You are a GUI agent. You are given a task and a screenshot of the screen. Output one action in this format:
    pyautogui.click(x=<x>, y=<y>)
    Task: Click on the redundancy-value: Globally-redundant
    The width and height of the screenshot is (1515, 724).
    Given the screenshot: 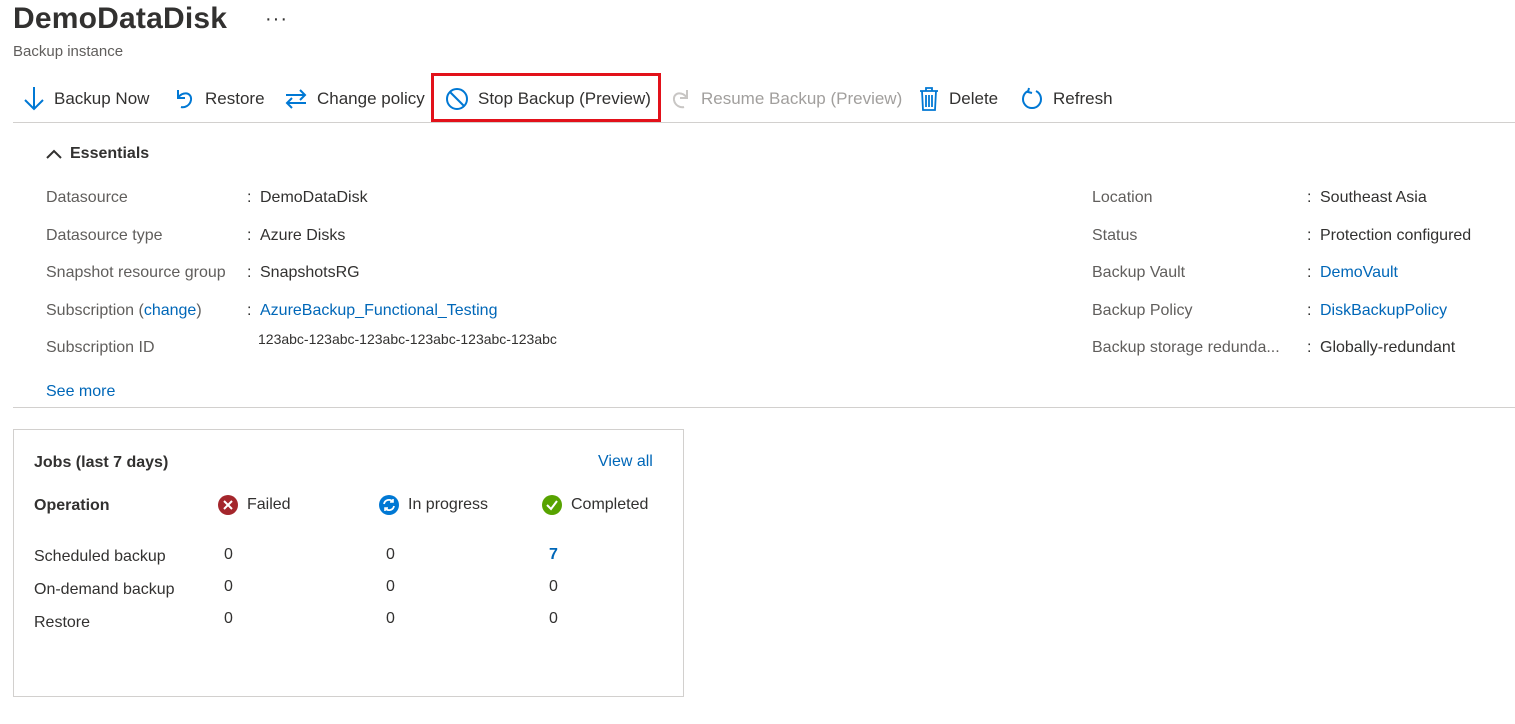 What is the action you would take?
    pyautogui.click(x=1388, y=347)
    